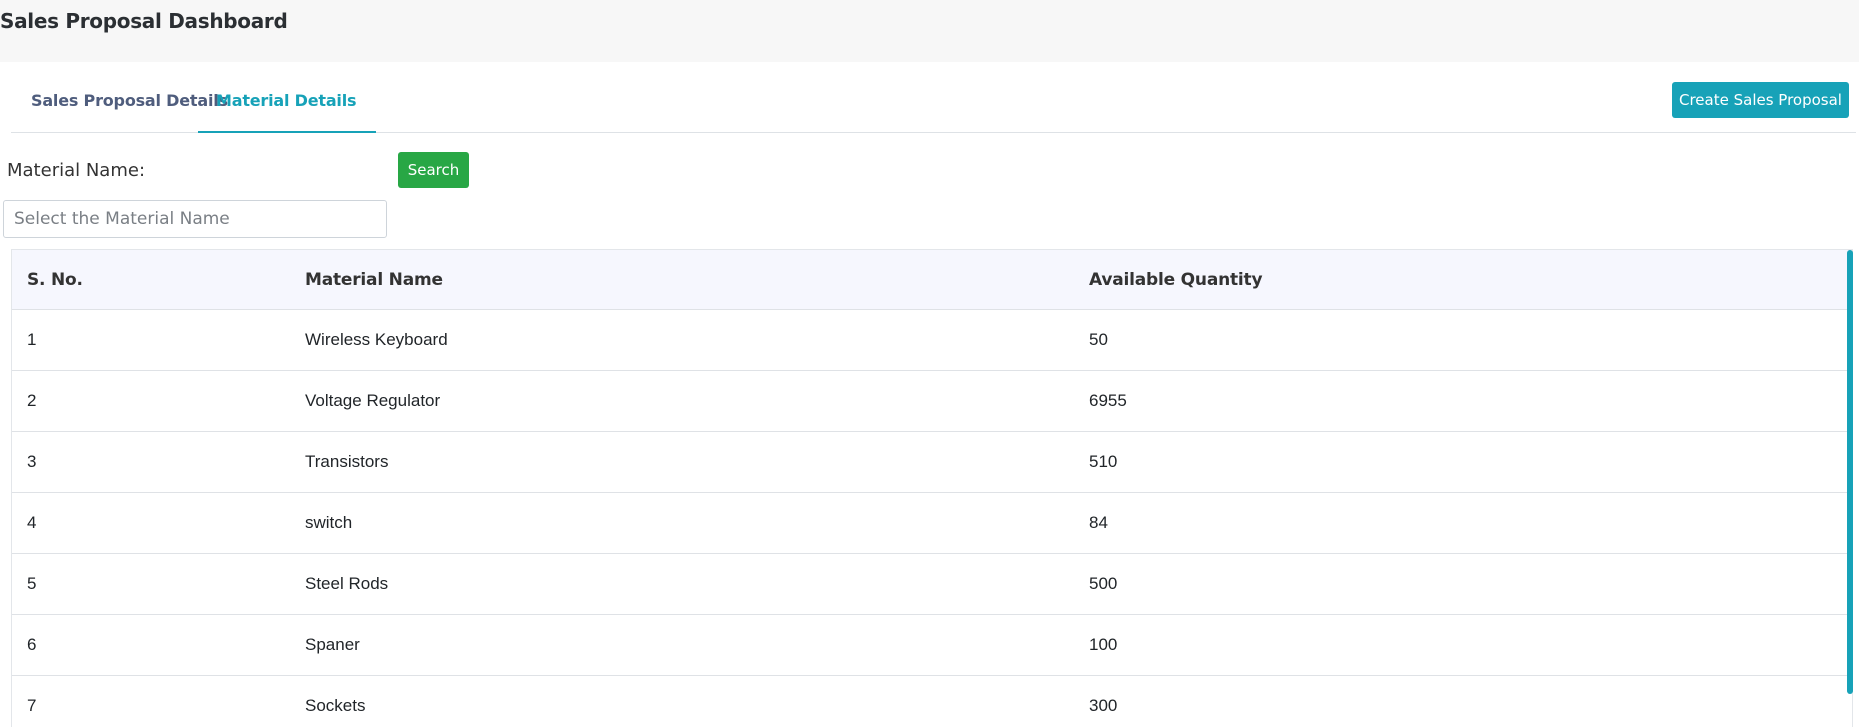 The height and width of the screenshot is (727, 1859). Describe the element at coordinates (158, 280) in the screenshot. I see `column-header-sno: S. No.` at that location.